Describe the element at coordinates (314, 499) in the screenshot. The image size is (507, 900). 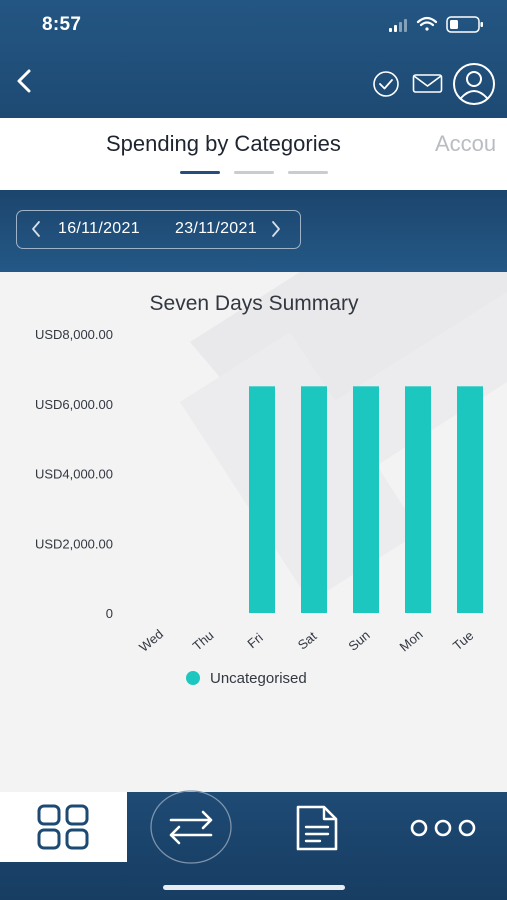
I see `bar-sat` at that location.